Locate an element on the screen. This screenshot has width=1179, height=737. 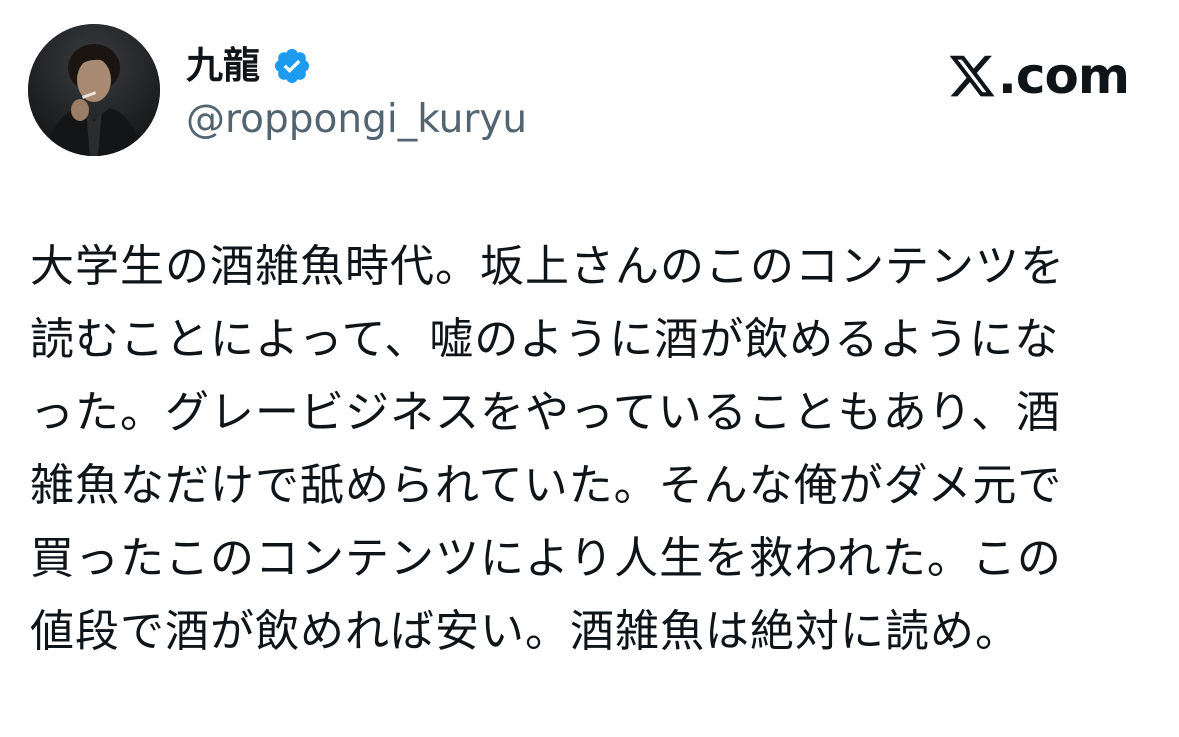
tweet-line: 買ったこのコンテンツにより人生を救われた。この is located at coordinates (546, 558).